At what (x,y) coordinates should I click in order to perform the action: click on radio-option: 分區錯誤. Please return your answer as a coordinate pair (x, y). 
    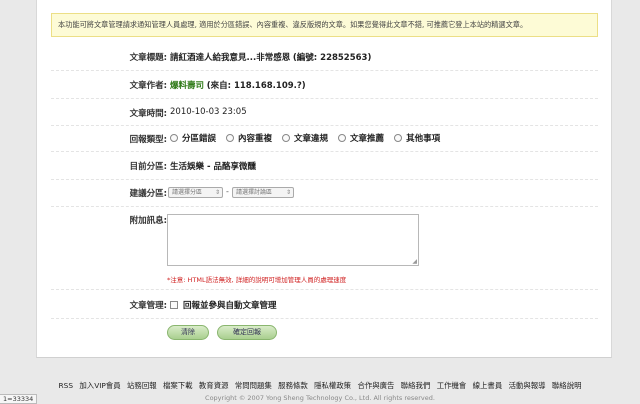
    Looking at the image, I should click on (193, 138).